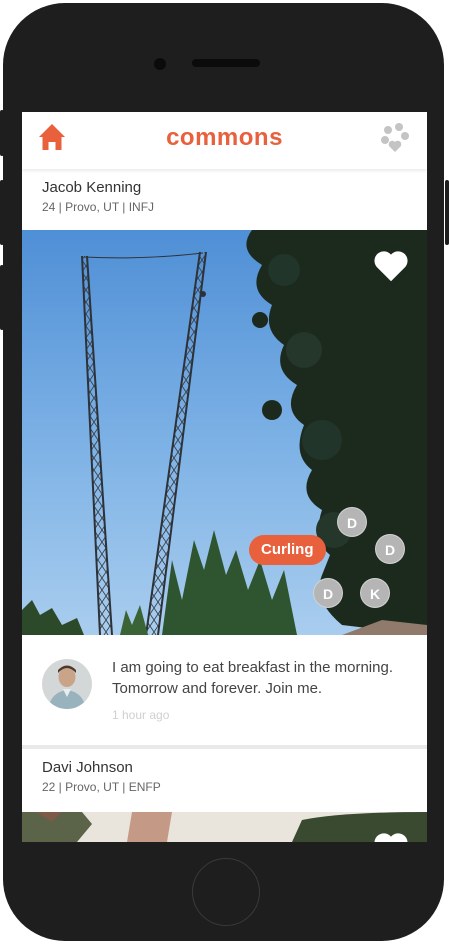  What do you see at coordinates (224, 199) in the screenshot?
I see `card-header: Jacob Kenning 24 | Provo, UT | INFJ` at bounding box center [224, 199].